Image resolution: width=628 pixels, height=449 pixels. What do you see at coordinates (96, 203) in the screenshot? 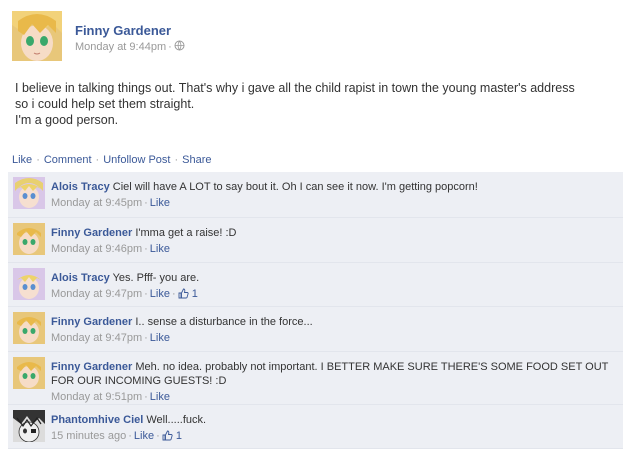
I see `comment-time: Monday at 9:45pm` at bounding box center [96, 203].